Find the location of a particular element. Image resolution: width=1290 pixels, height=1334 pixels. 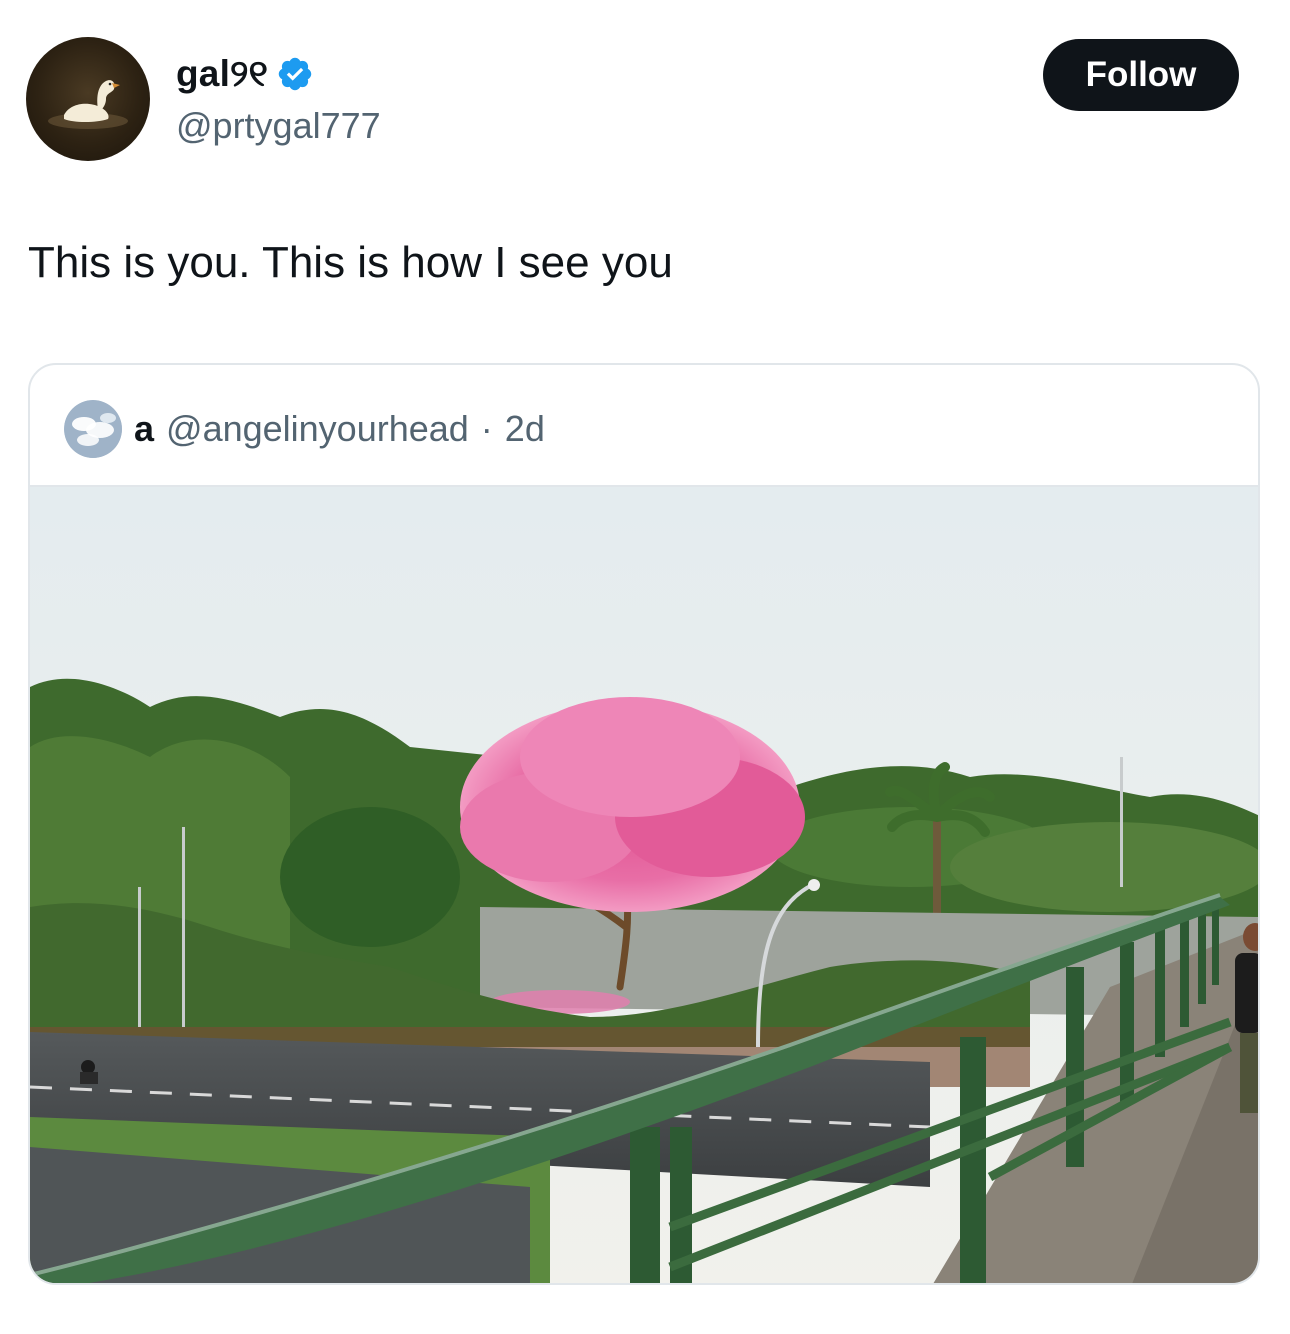

quoted-author-handle: @angelinyourhead is located at coordinates (317, 429).